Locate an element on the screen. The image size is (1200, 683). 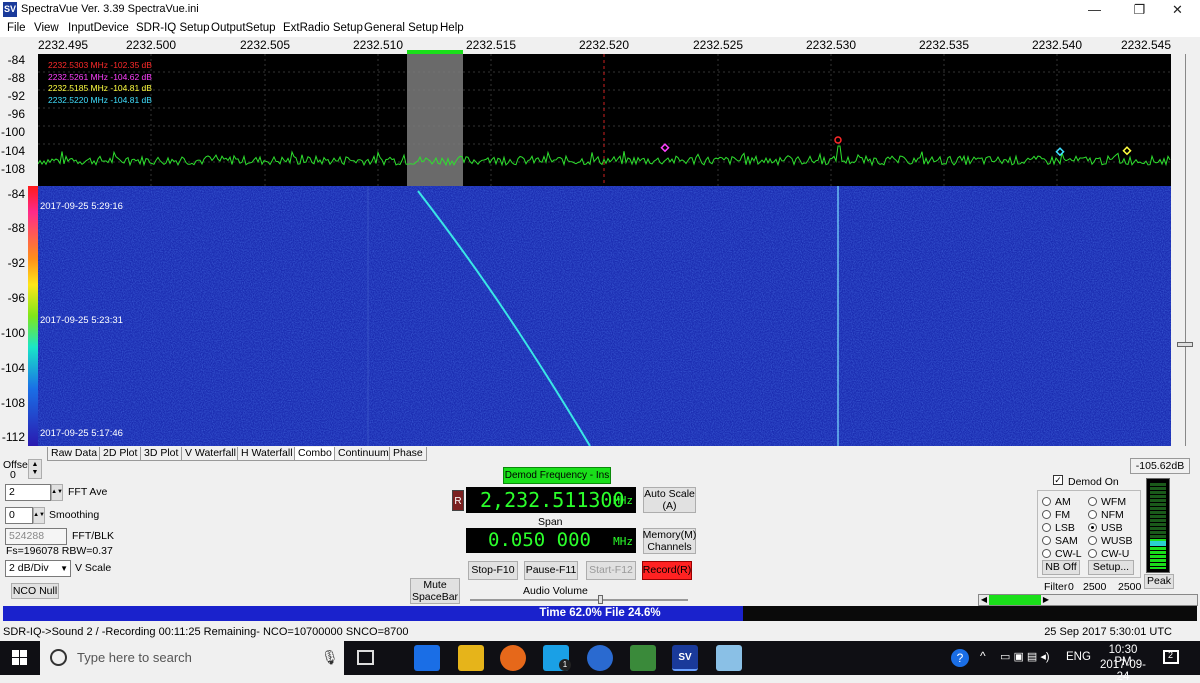
file-explorer-icon is located at coordinates (471, 658).